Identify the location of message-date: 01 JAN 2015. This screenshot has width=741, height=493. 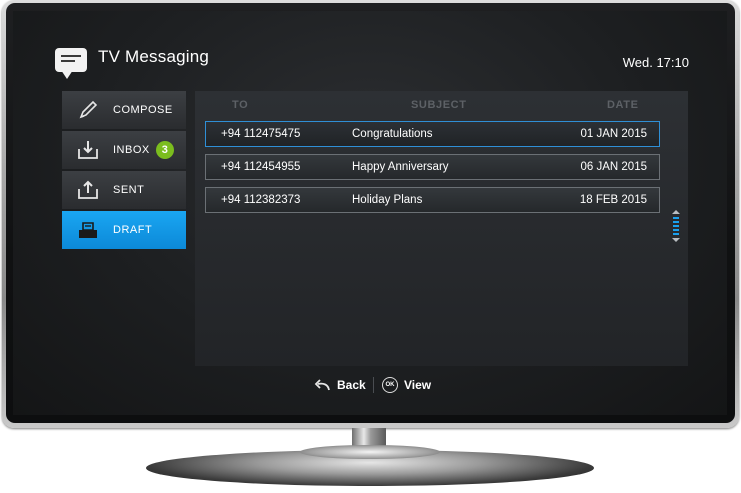
(614, 134).